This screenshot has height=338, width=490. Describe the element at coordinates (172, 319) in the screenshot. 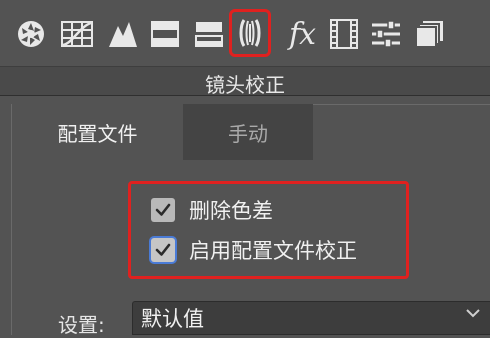

I see `setting-select-value: 默认值` at that location.